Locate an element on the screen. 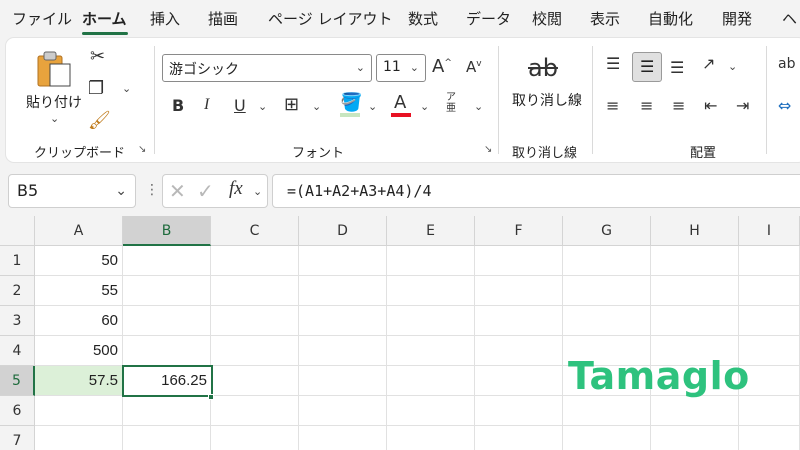  more-options-icon: ⋮ is located at coordinates (152, 190).